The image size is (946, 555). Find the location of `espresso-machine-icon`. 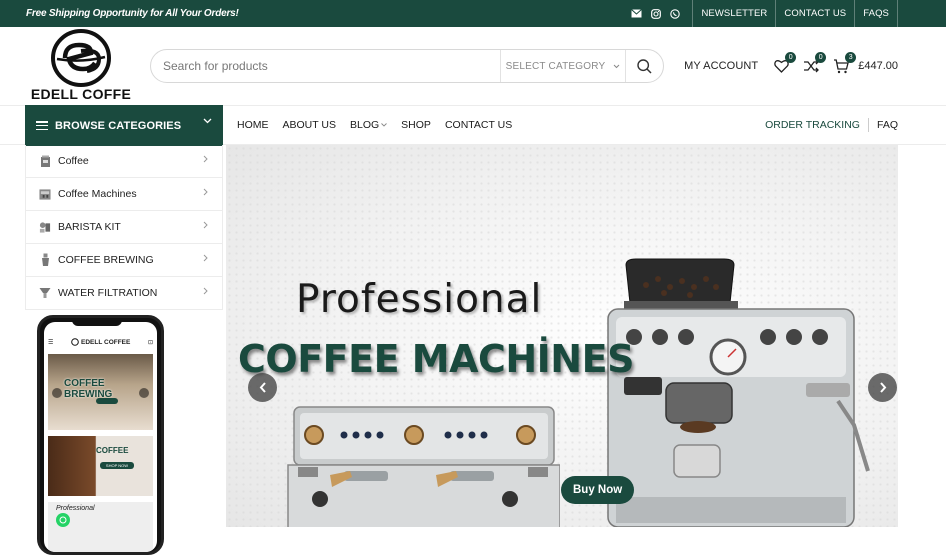

espresso-machine-icon is located at coordinates (45, 194).